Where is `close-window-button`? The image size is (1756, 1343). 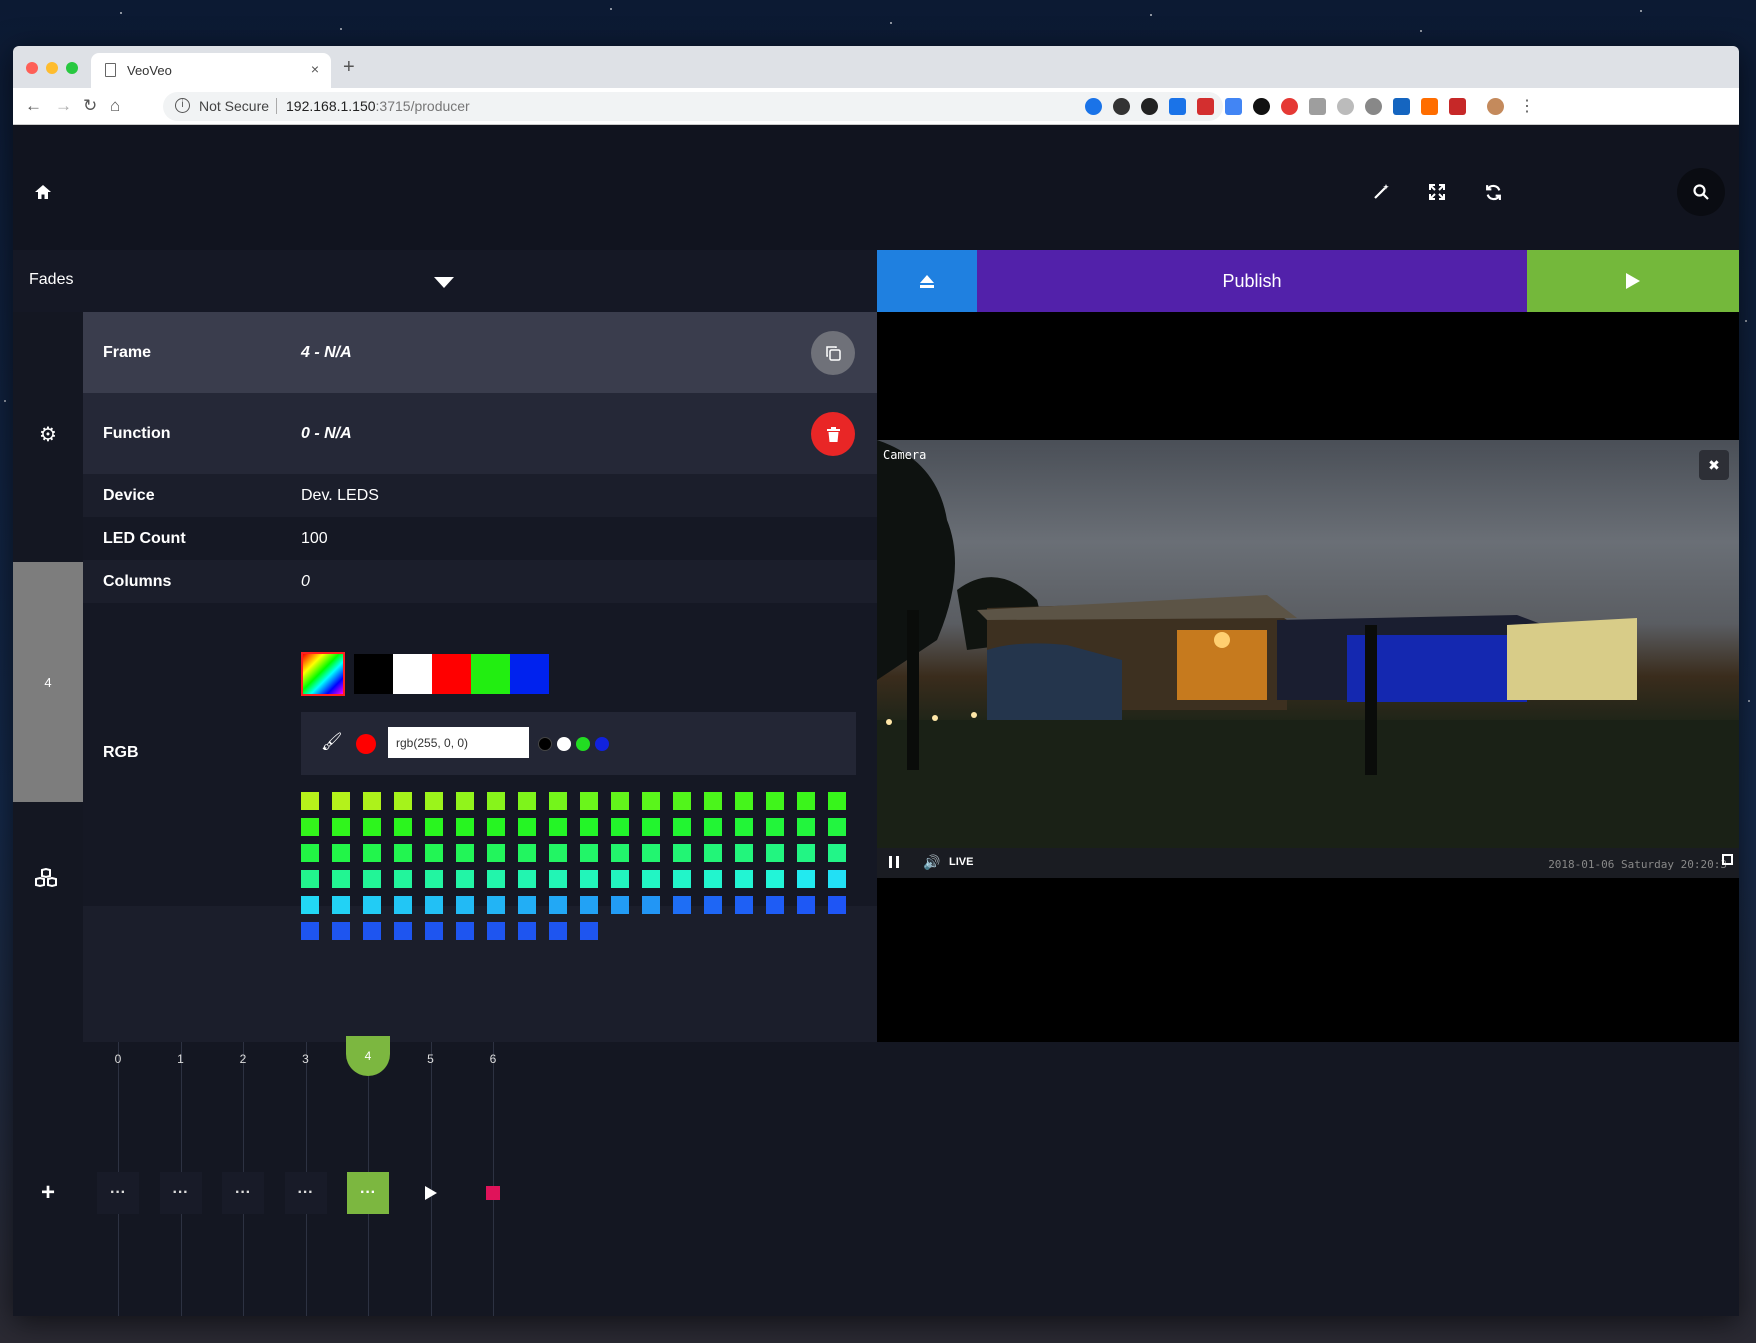
close-window-button is located at coordinates (32, 68).